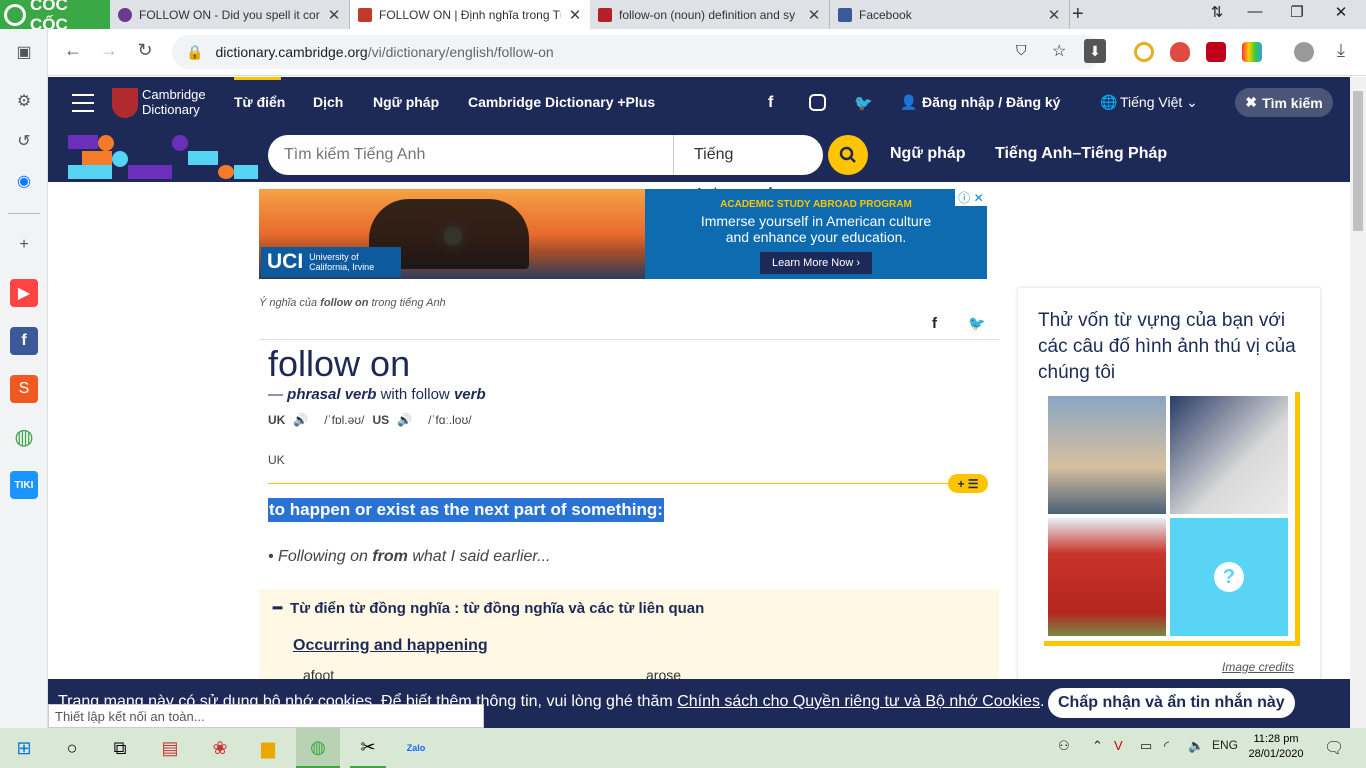 This screenshot has width=1366, height=768. I want to click on history-icon: ↺, so click(24, 141).